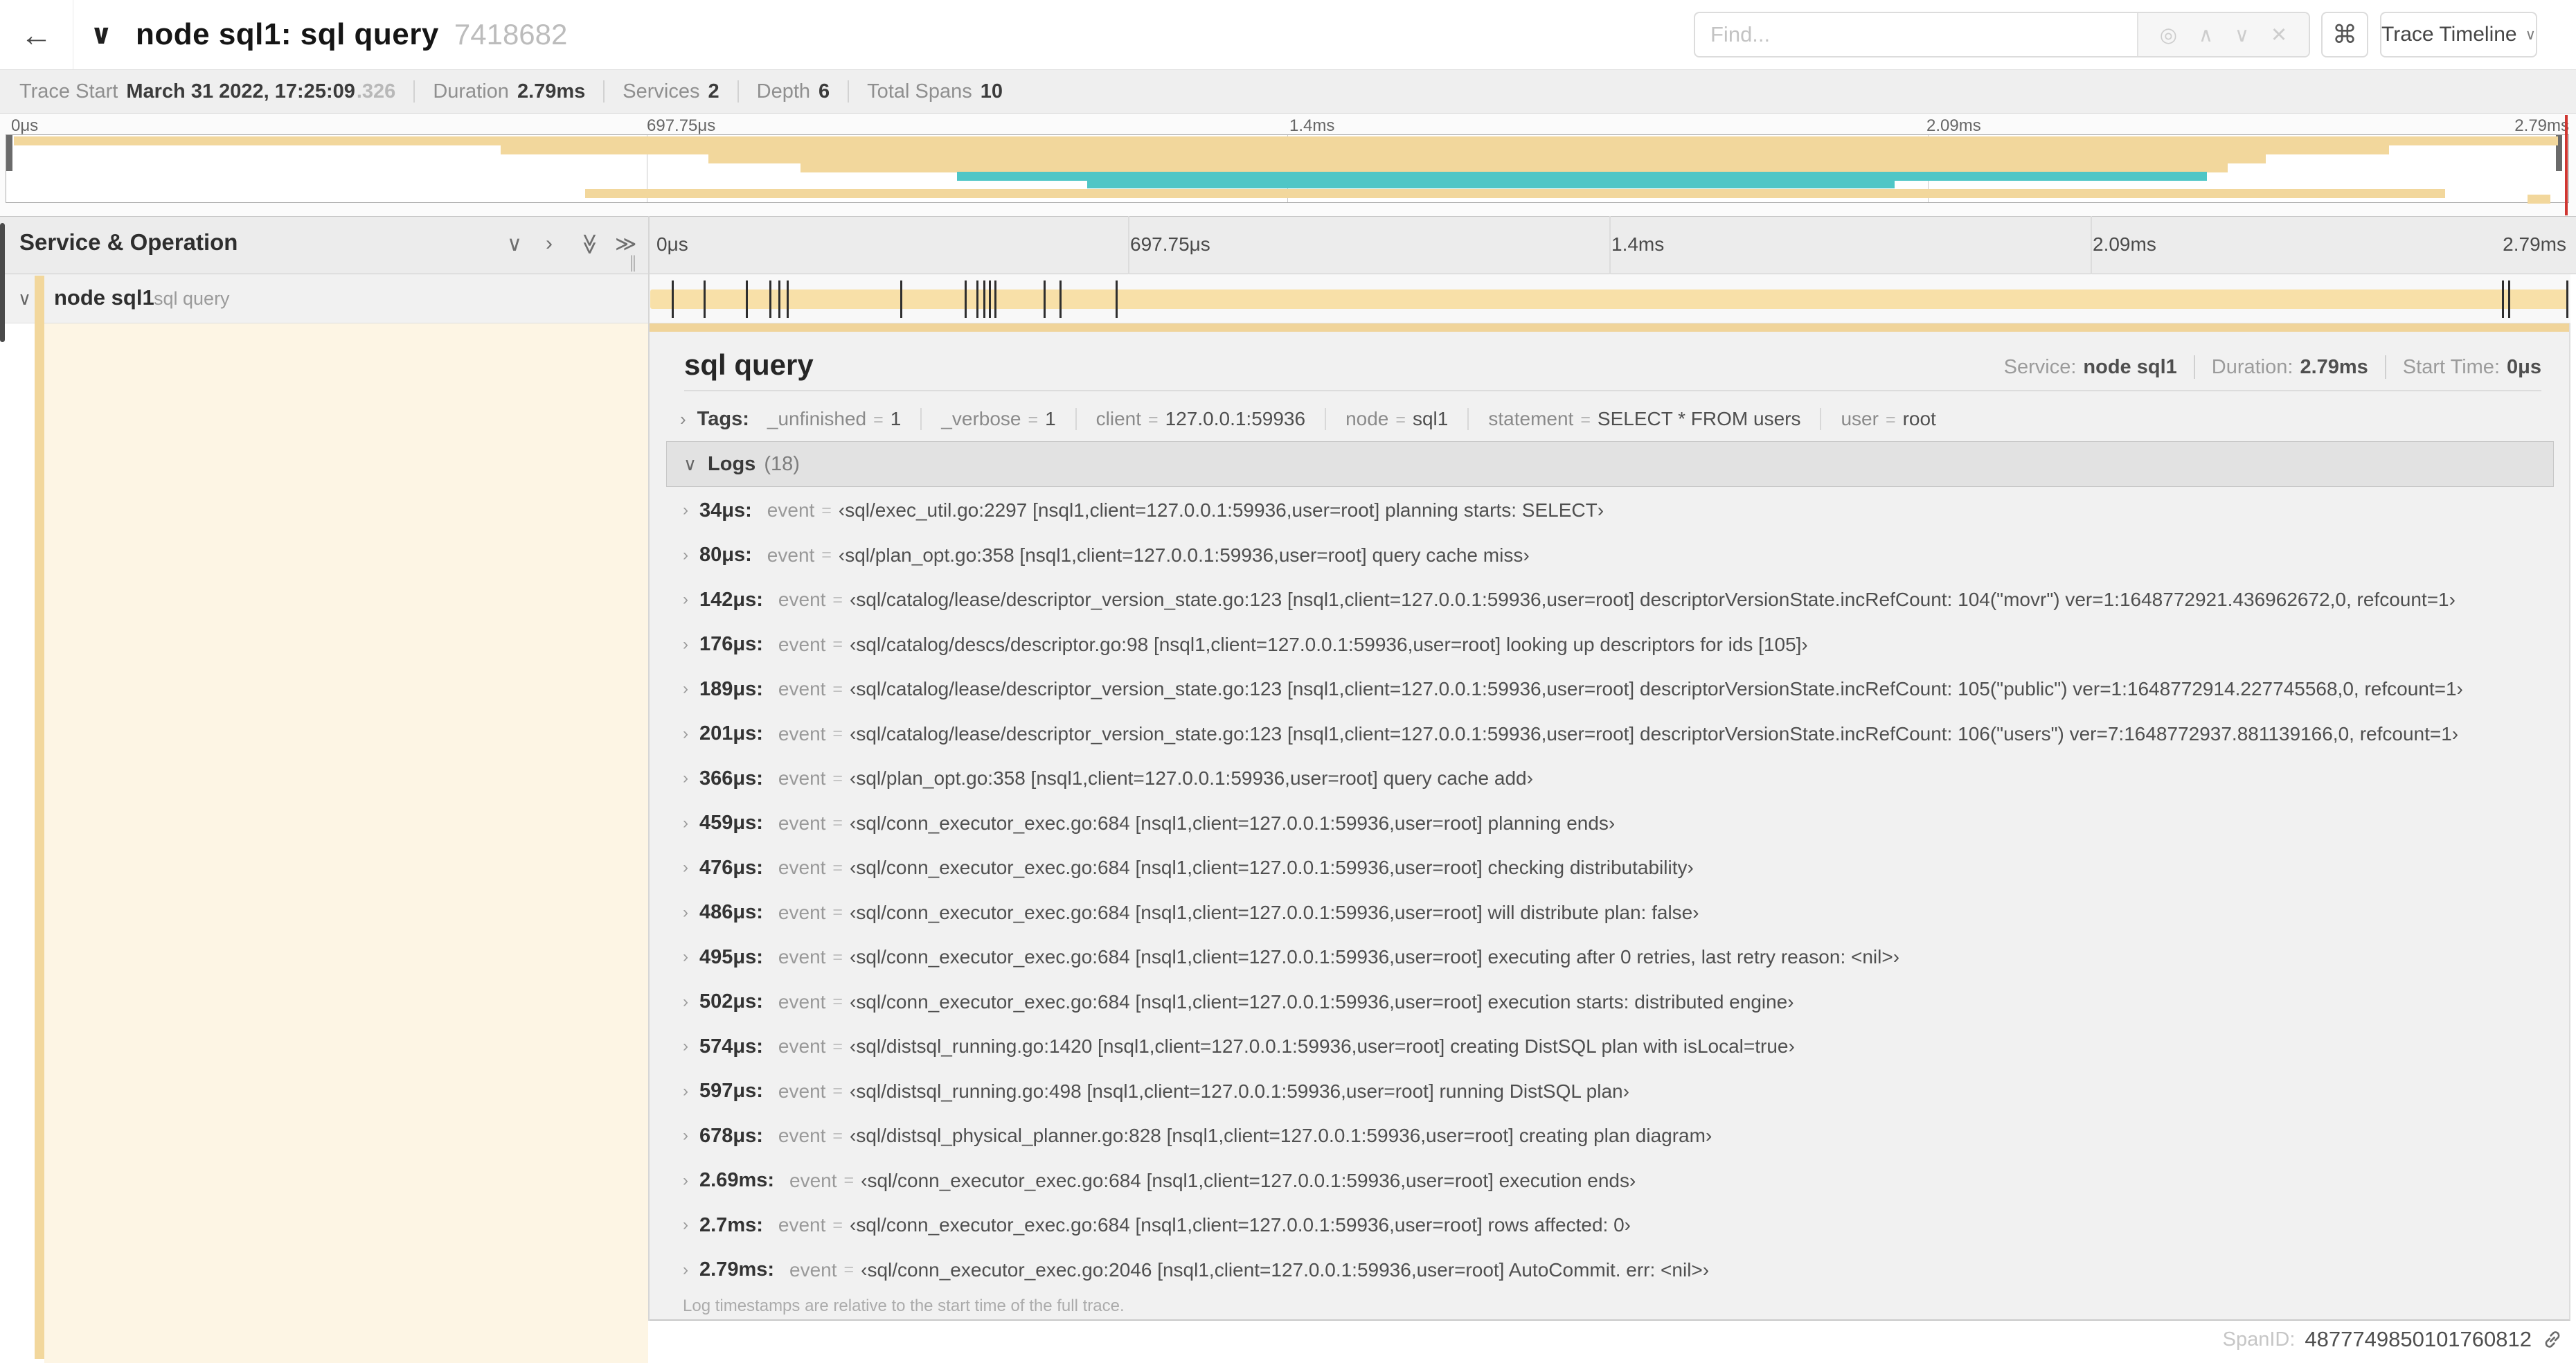 The image size is (2576, 1363). What do you see at coordinates (104, 297) in the screenshot?
I see `span-service-name: node sql1` at bounding box center [104, 297].